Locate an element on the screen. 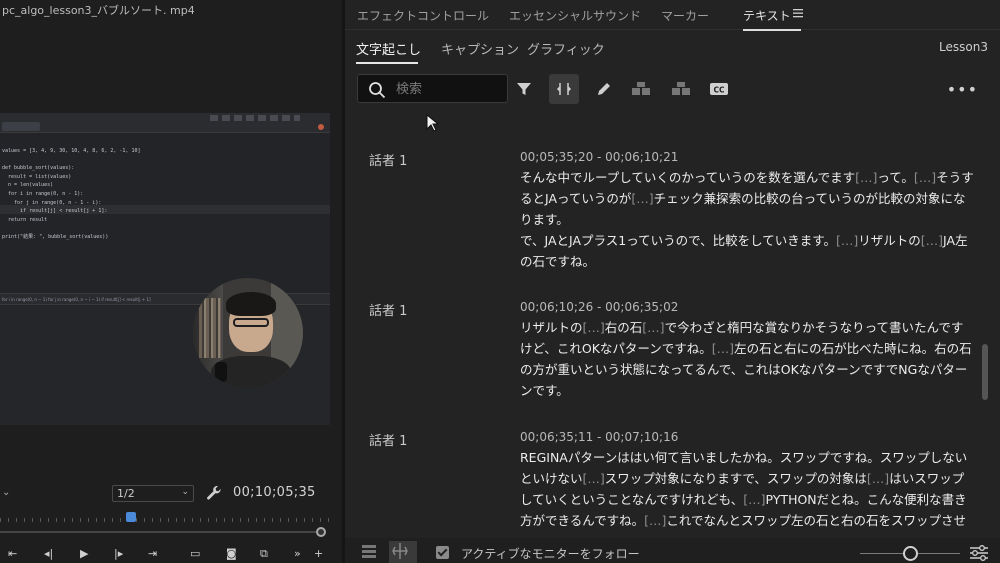 The height and width of the screenshot is (563, 1000). hamburger-icon is located at coordinates (798, 13).